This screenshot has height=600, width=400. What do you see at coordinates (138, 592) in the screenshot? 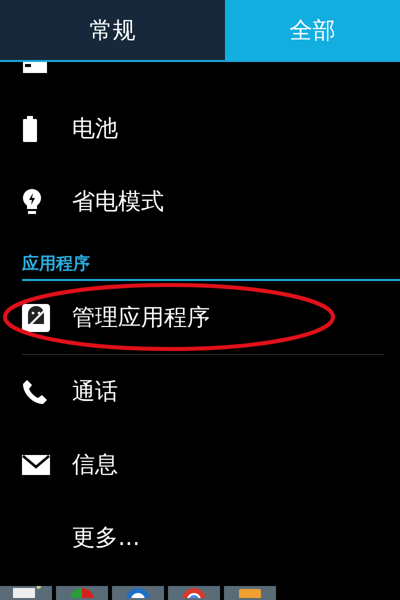
I see `globe-icon` at bounding box center [138, 592].